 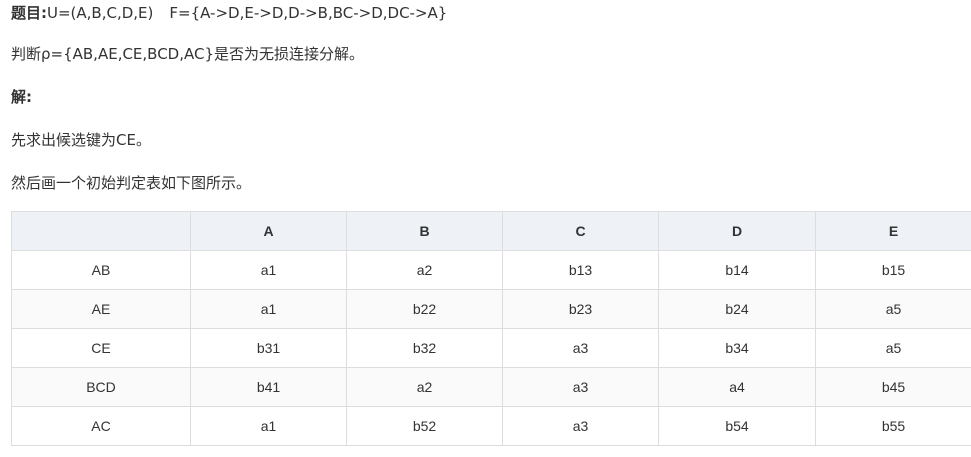 What do you see at coordinates (101, 387) in the screenshot?
I see `row-label-cell: BCD` at bounding box center [101, 387].